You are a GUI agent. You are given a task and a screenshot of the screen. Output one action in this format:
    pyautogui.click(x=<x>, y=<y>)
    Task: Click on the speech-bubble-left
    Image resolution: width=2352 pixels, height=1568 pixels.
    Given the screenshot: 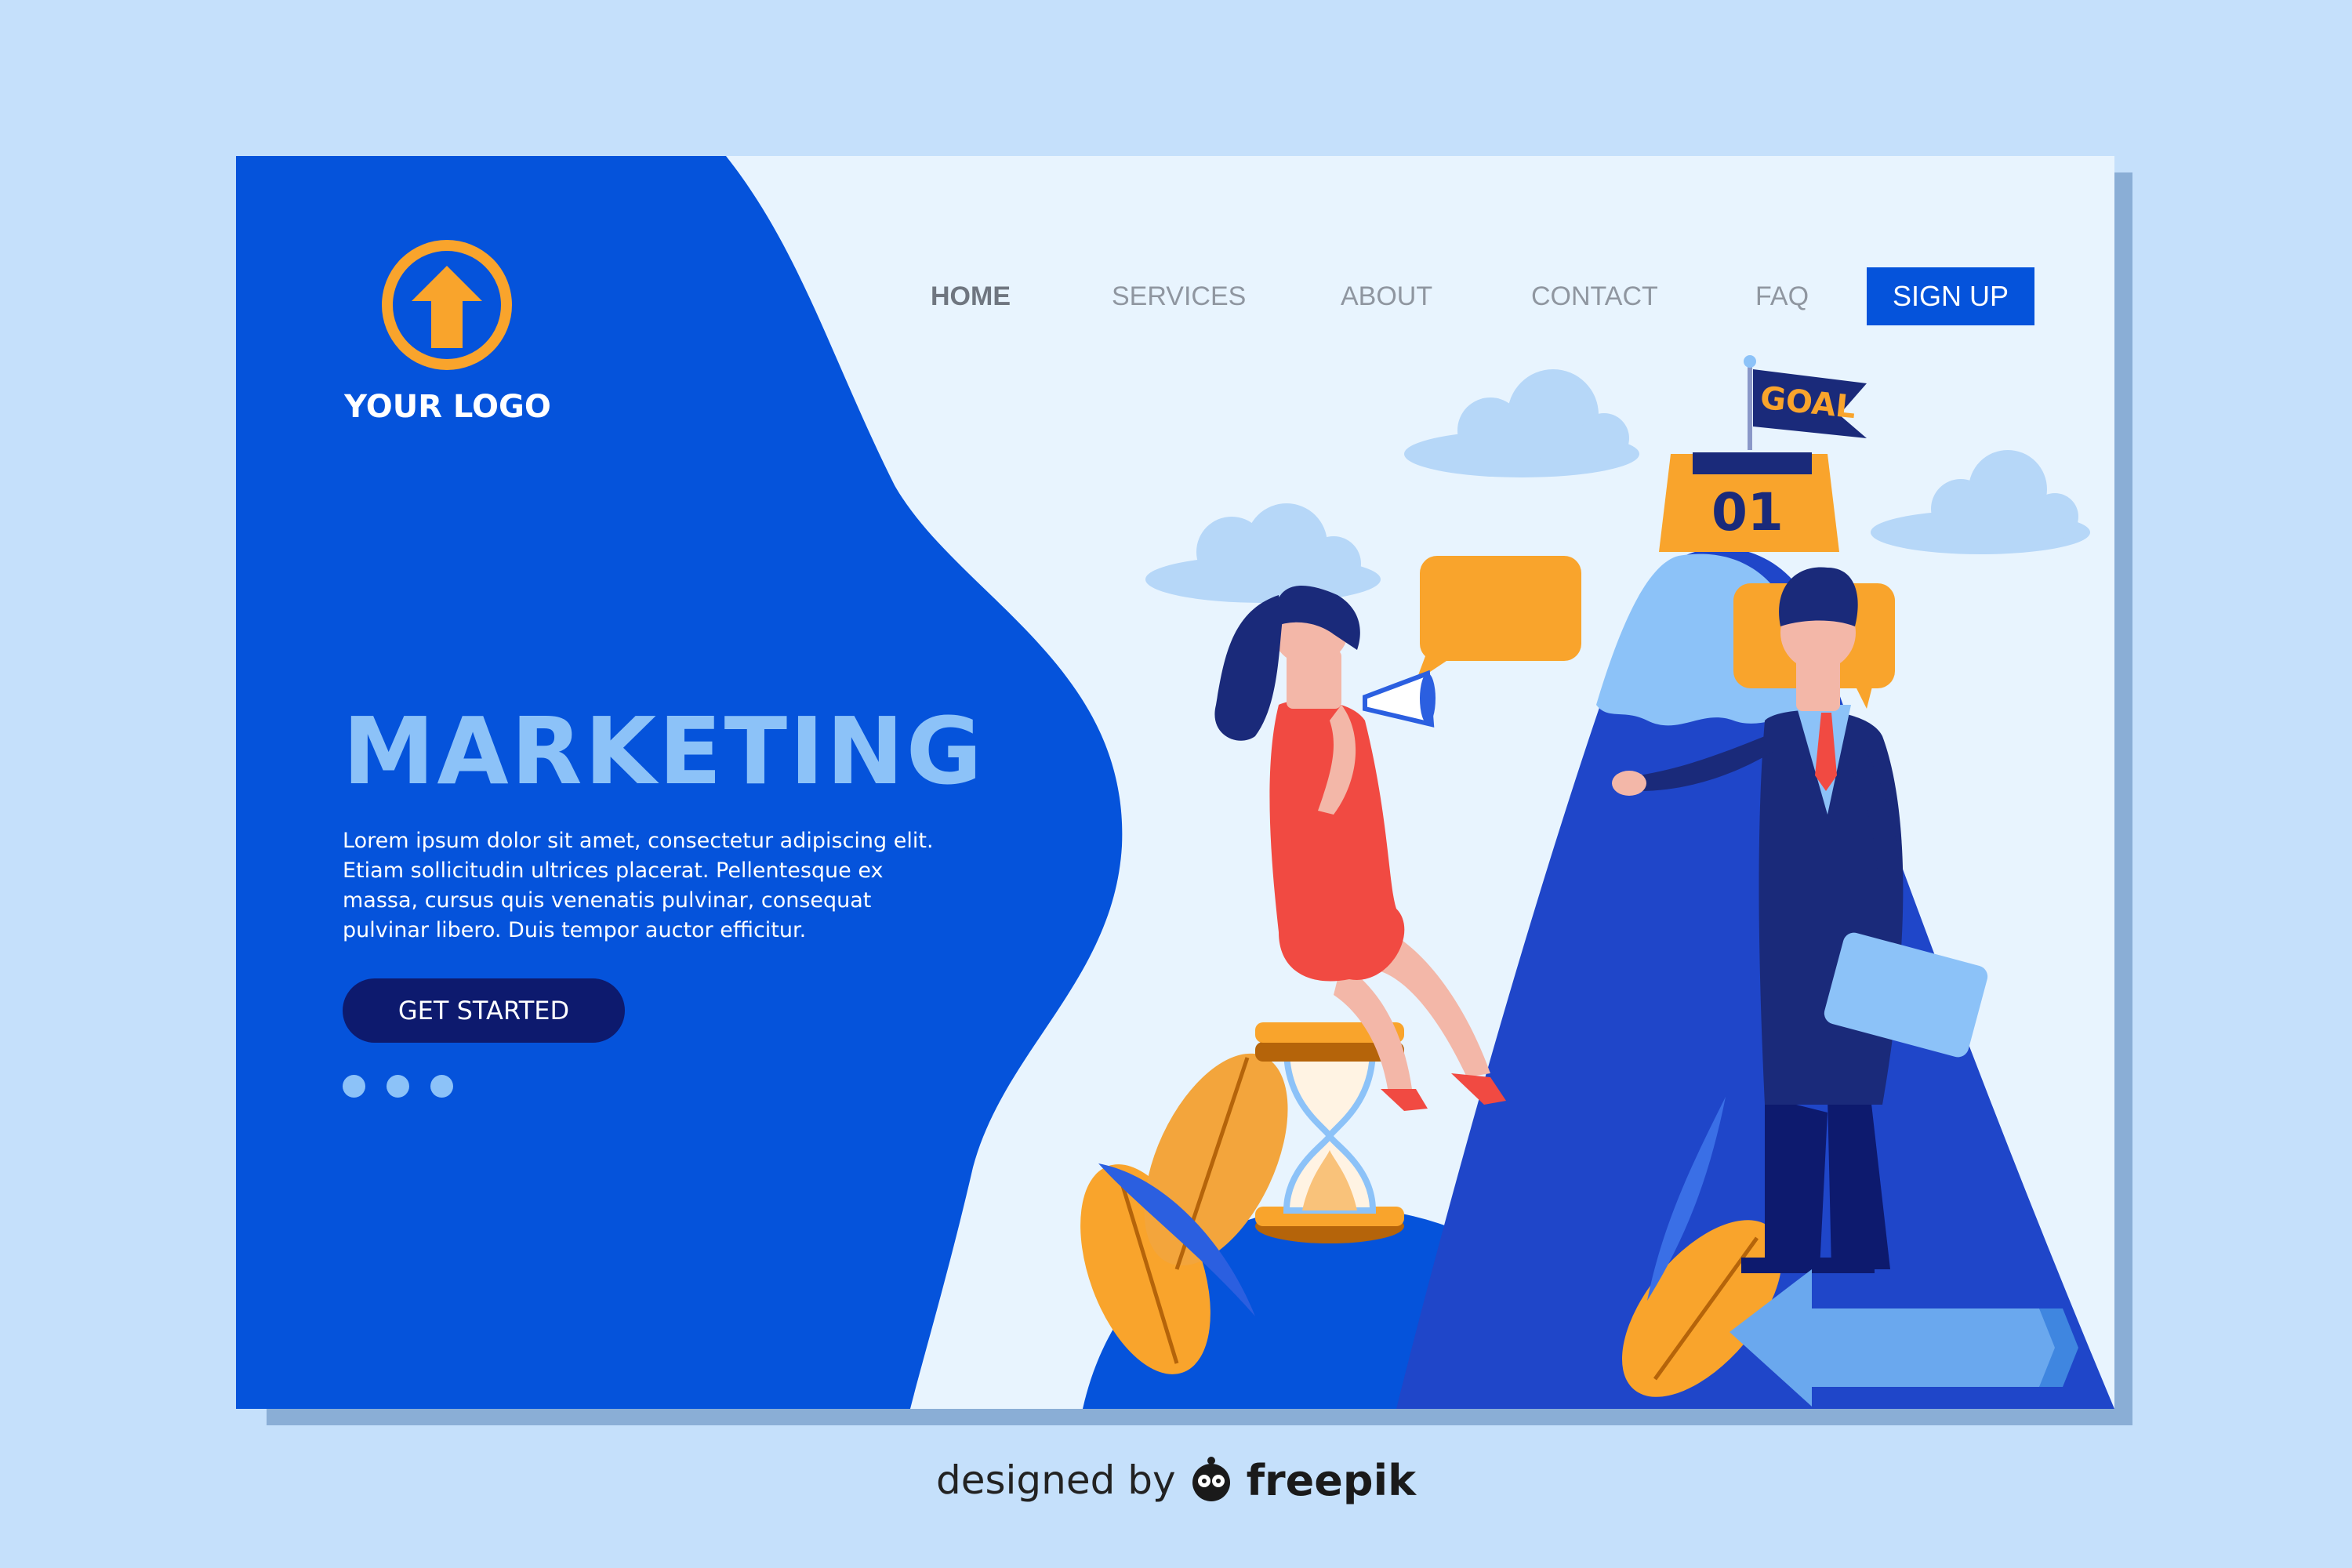 What is the action you would take?
    pyautogui.click(x=1500, y=608)
    